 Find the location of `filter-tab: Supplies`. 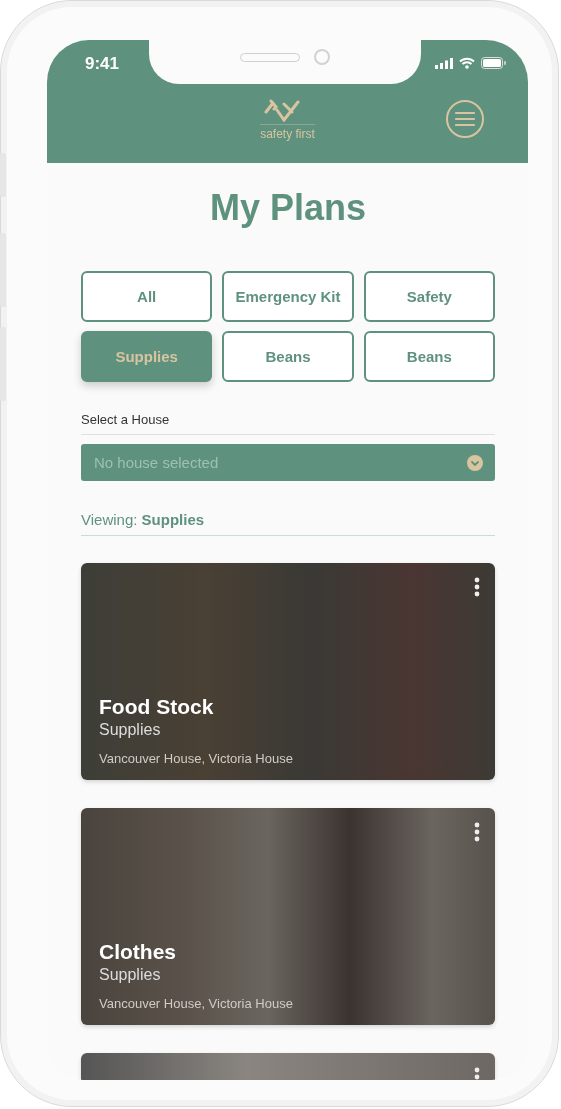

filter-tab: Supplies is located at coordinates (147, 356).